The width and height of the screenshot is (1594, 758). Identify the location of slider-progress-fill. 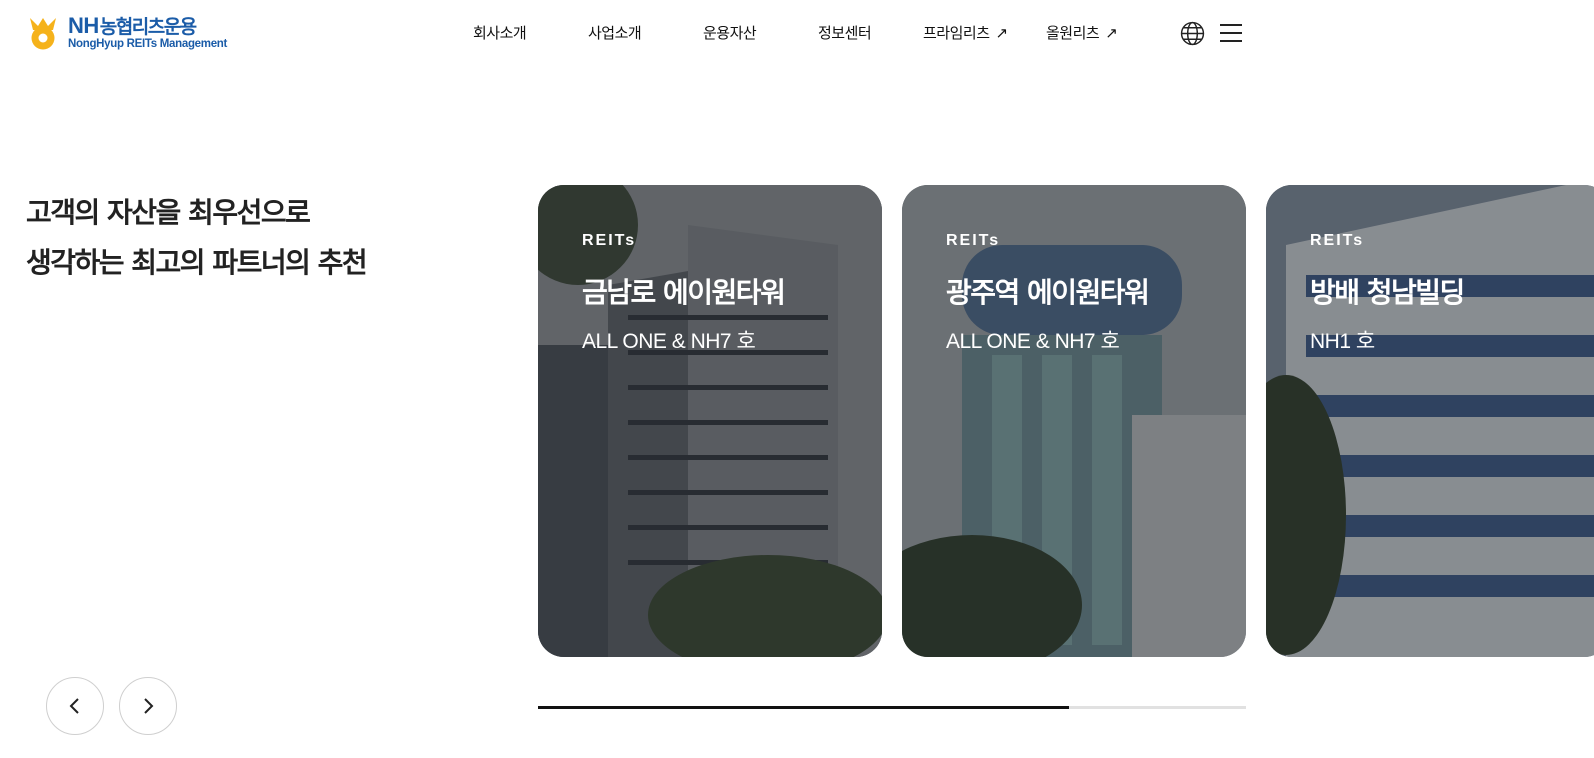
(803, 707).